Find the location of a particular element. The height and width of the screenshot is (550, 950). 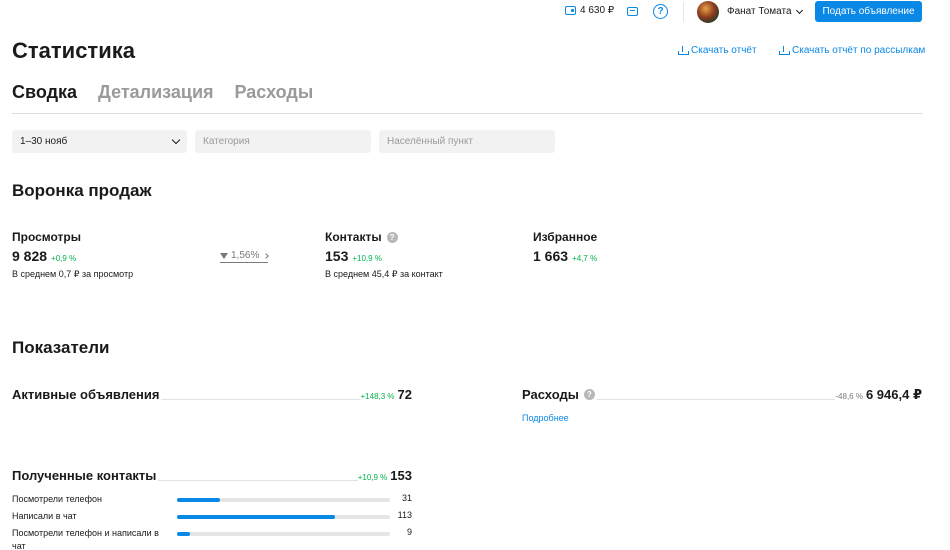

user-name: Фанат Томата is located at coordinates (759, 11).